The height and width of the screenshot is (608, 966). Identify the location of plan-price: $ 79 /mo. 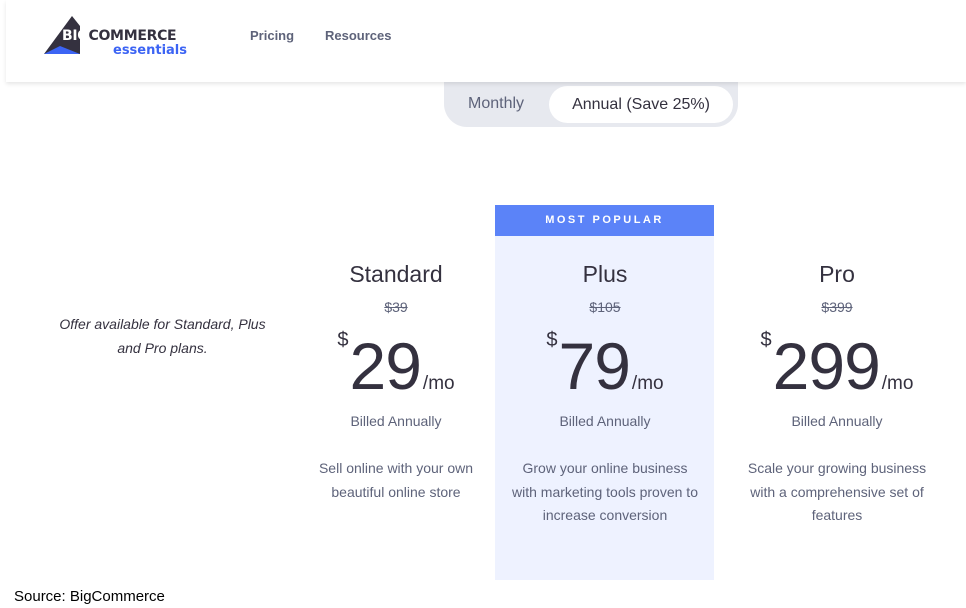
(605, 361).